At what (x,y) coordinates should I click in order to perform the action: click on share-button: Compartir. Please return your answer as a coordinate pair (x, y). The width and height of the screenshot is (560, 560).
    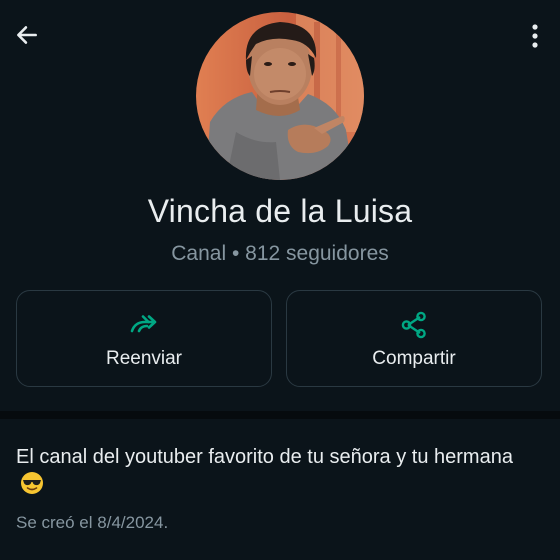
    Looking at the image, I should click on (414, 338).